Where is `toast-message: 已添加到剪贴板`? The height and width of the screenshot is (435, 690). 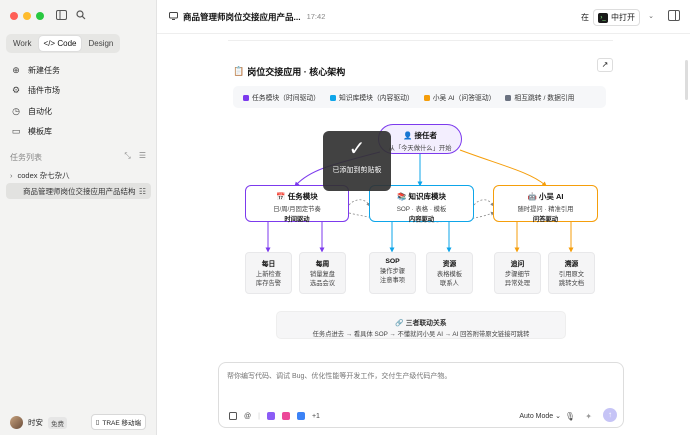
toast-message: 已添加到剪贴板 is located at coordinates (357, 170).